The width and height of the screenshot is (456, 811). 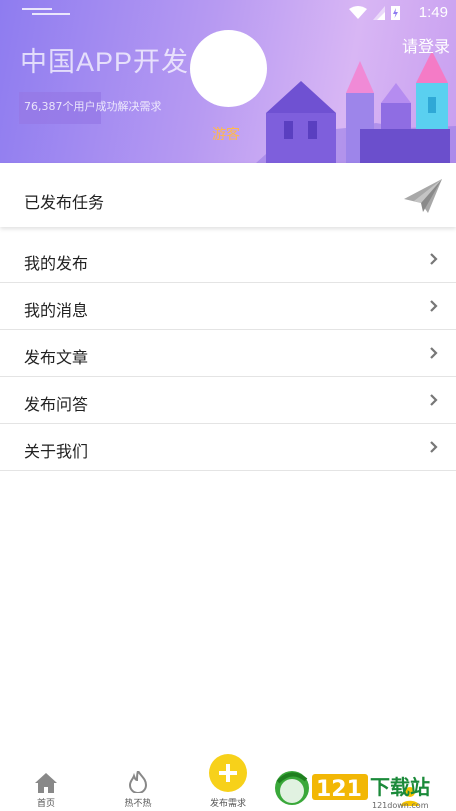 I want to click on paper-plane-icon, so click(x=423, y=196).